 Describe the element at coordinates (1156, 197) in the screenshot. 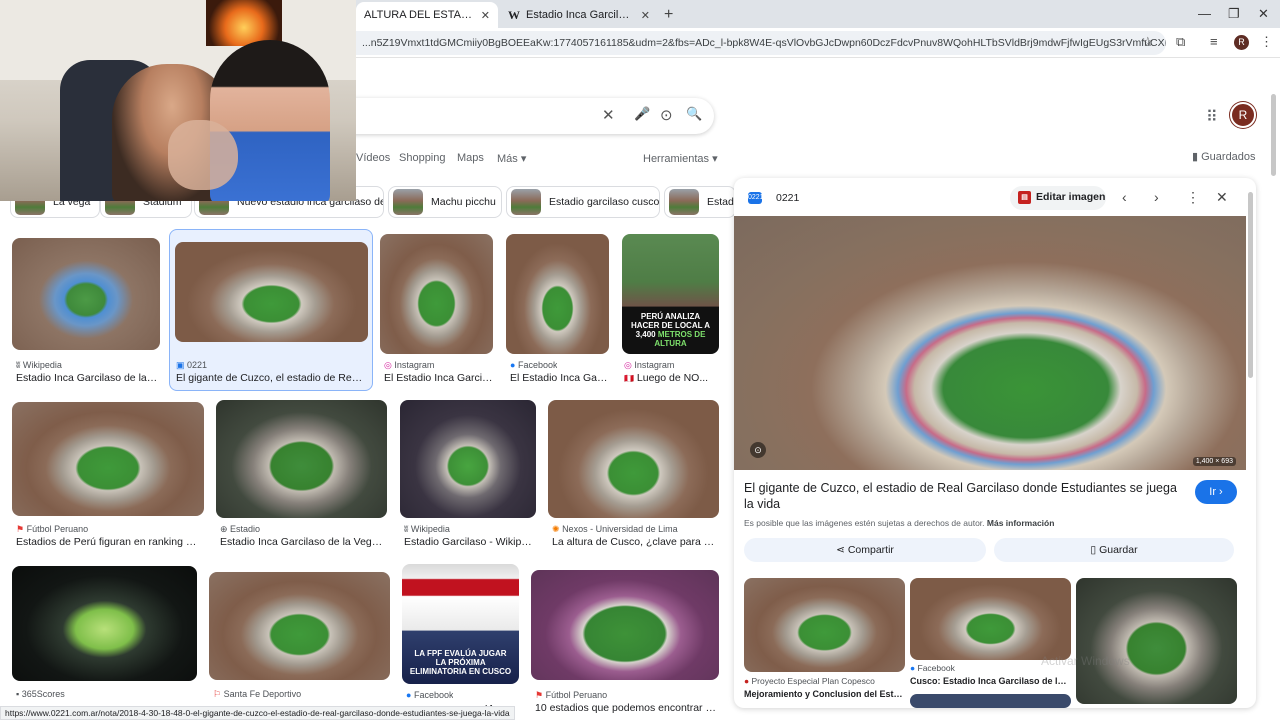

I see `next-icon: ›` at that location.